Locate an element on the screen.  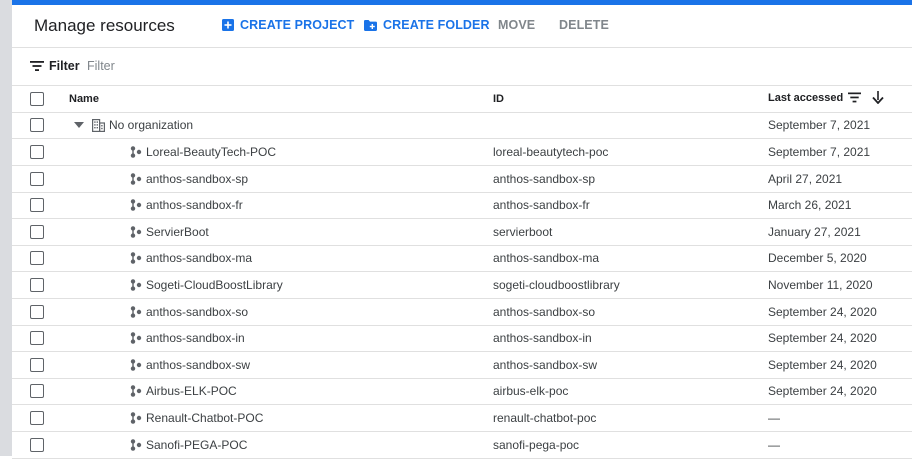
project-name-cell: anthos-sandbox-ma is located at coordinates (191, 258).